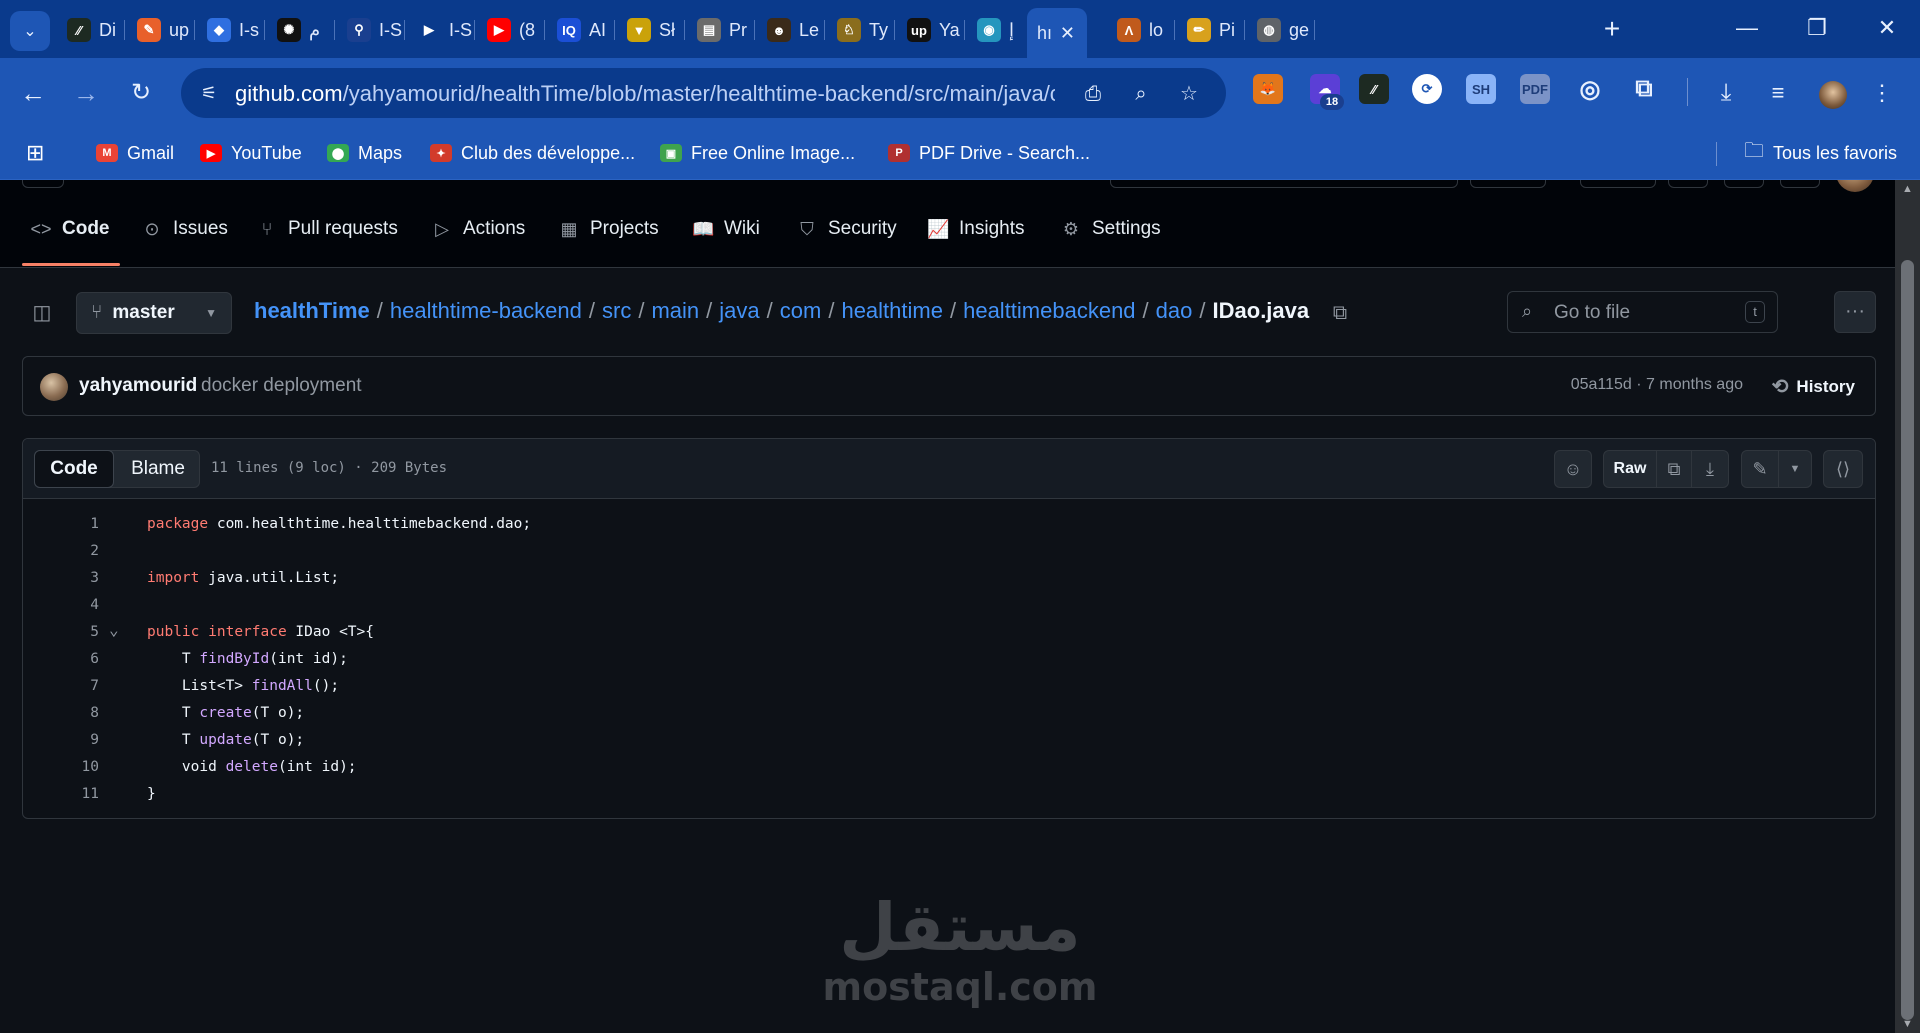 This screenshot has width=1920, height=1033. Describe the element at coordinates (1268, 89) in the screenshot. I see `metamask-icon: 🦊` at that location.